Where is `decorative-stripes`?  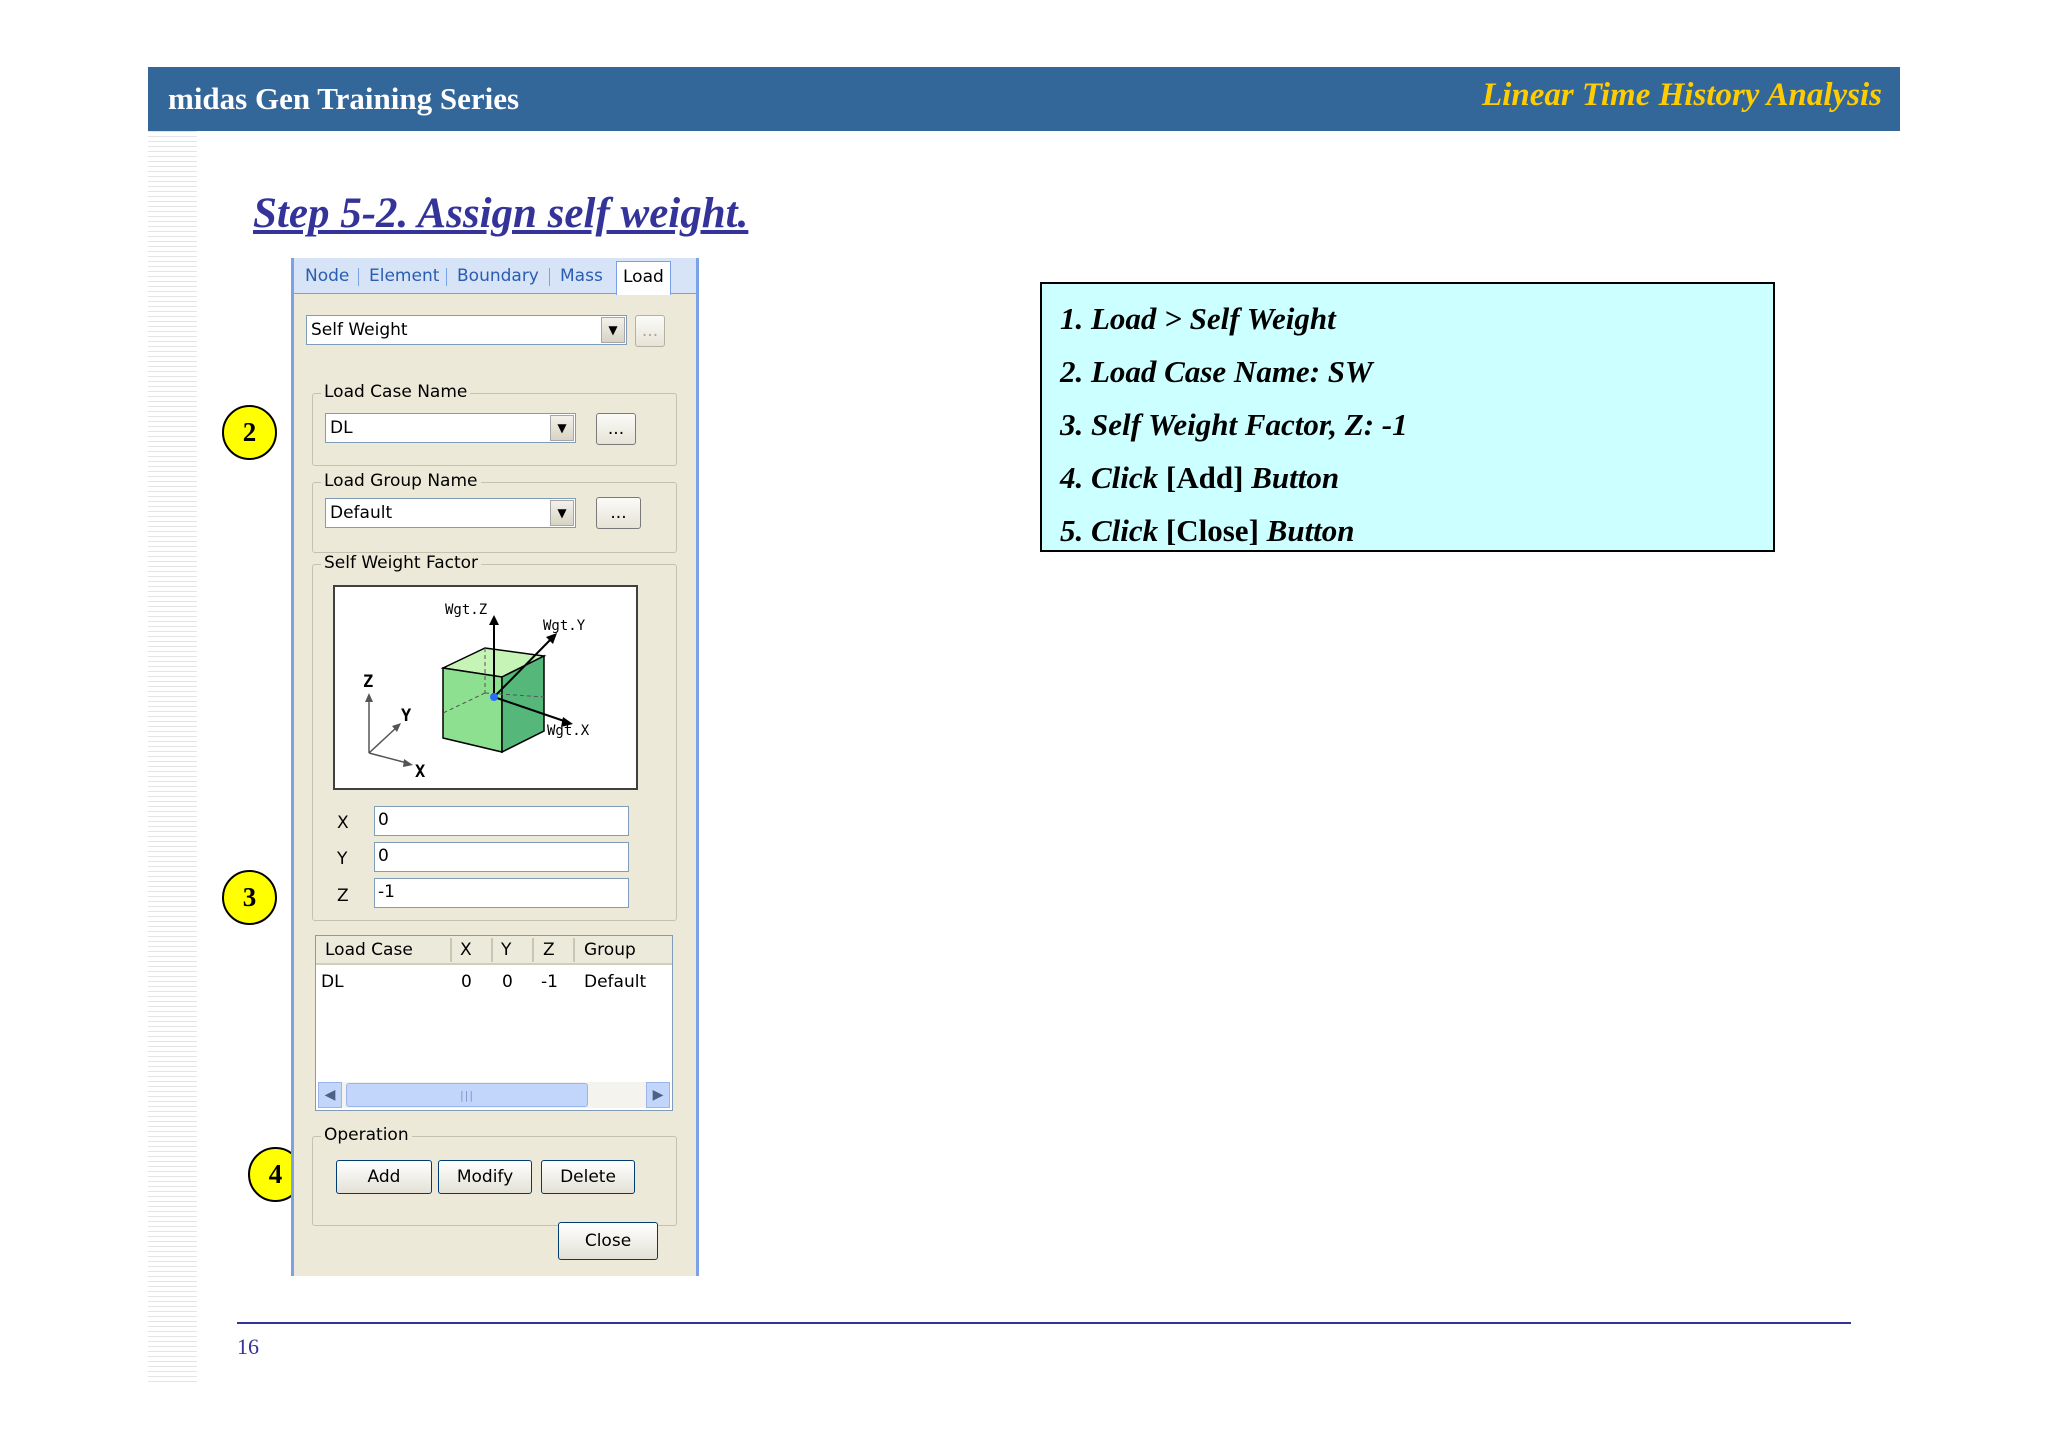
decorative-stripes is located at coordinates (172, 757).